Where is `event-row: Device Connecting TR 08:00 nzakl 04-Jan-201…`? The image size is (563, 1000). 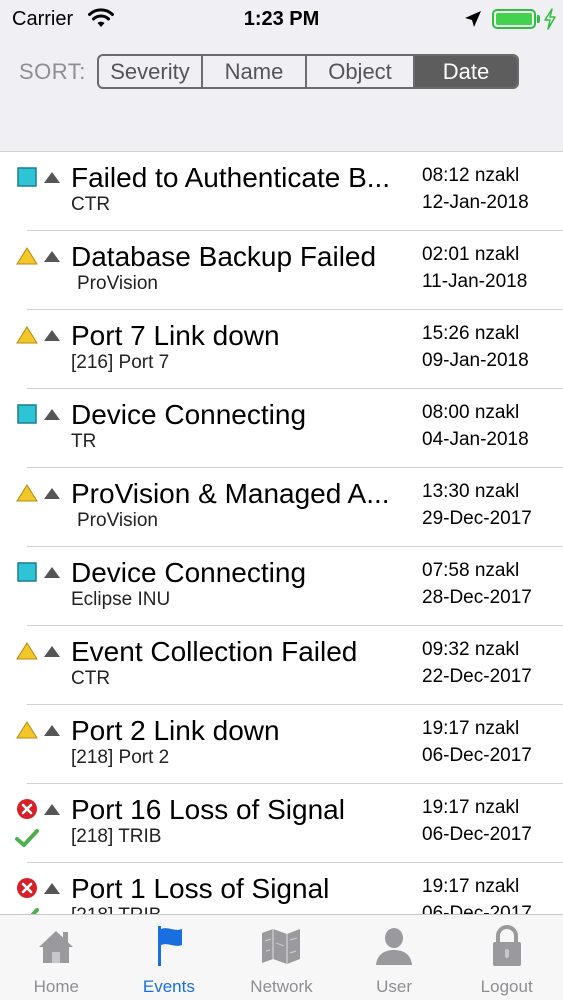
event-row: Device Connecting TR 08:00 nzakl 04-Jan-201… is located at coordinates (281, 428).